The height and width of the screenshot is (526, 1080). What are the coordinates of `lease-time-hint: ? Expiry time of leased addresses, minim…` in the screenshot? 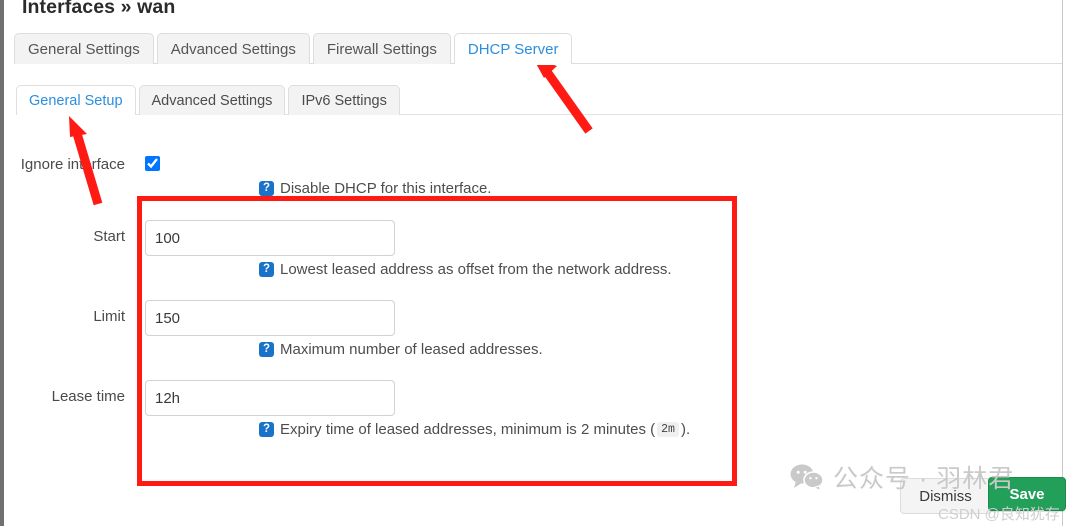 It's located at (474, 429).